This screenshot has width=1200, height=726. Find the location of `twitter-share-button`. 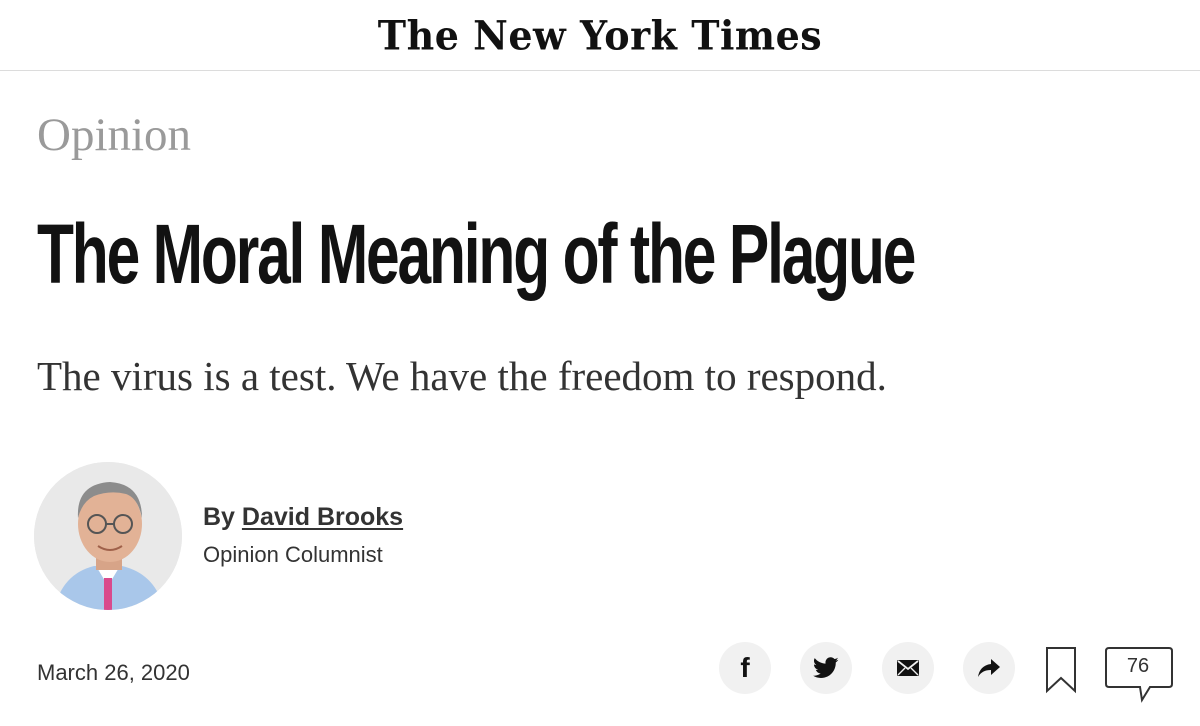

twitter-share-button is located at coordinates (826, 668).